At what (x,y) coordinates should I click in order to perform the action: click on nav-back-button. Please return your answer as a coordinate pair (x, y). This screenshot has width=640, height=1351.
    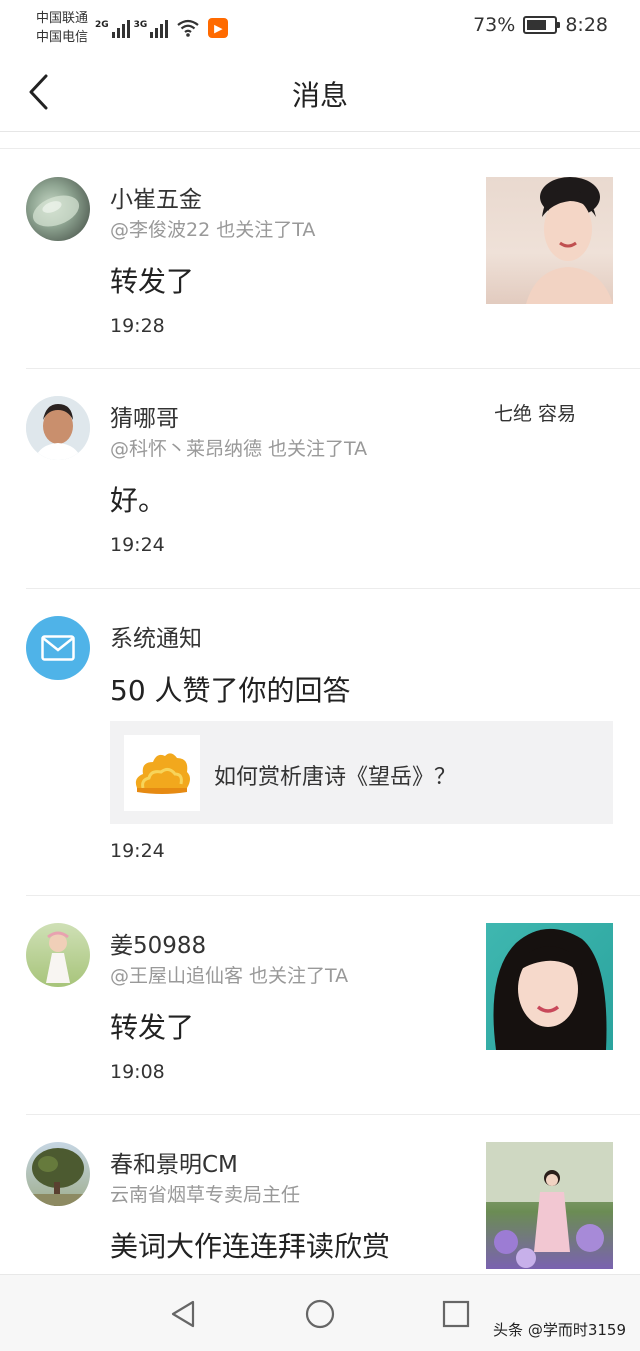
    Looking at the image, I should click on (183, 1314).